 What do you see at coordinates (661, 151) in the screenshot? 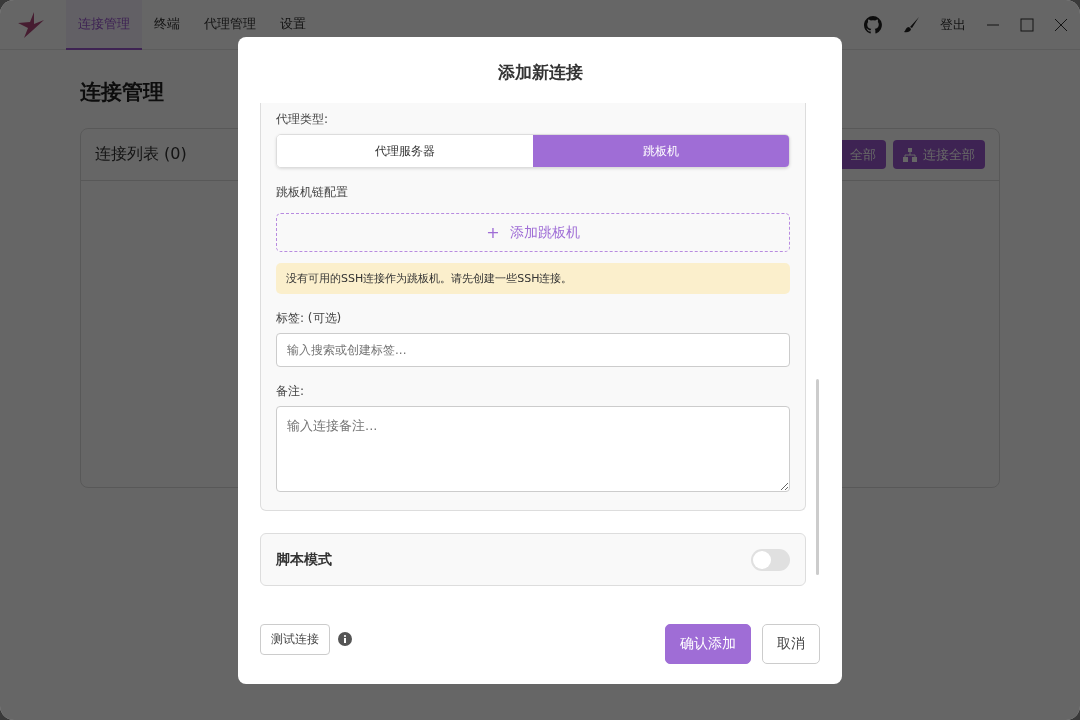
I see `segment-option: 跳板机` at bounding box center [661, 151].